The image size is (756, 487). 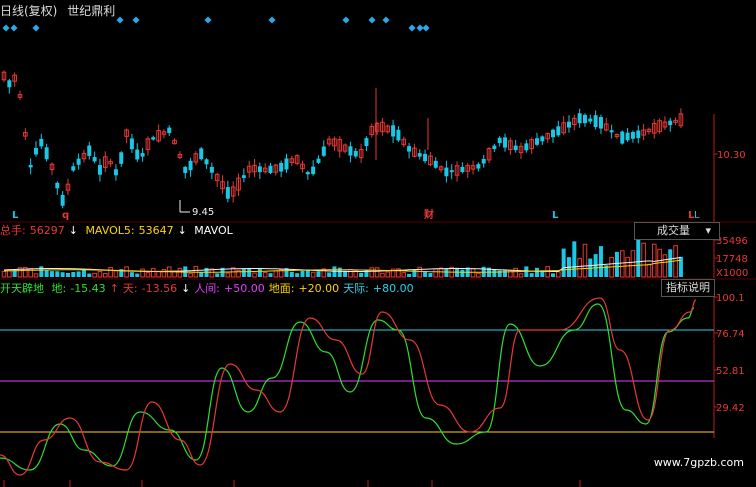 What do you see at coordinates (730, 334) in the screenshot?
I see `indicator-axis-label: 76.74` at bounding box center [730, 334].